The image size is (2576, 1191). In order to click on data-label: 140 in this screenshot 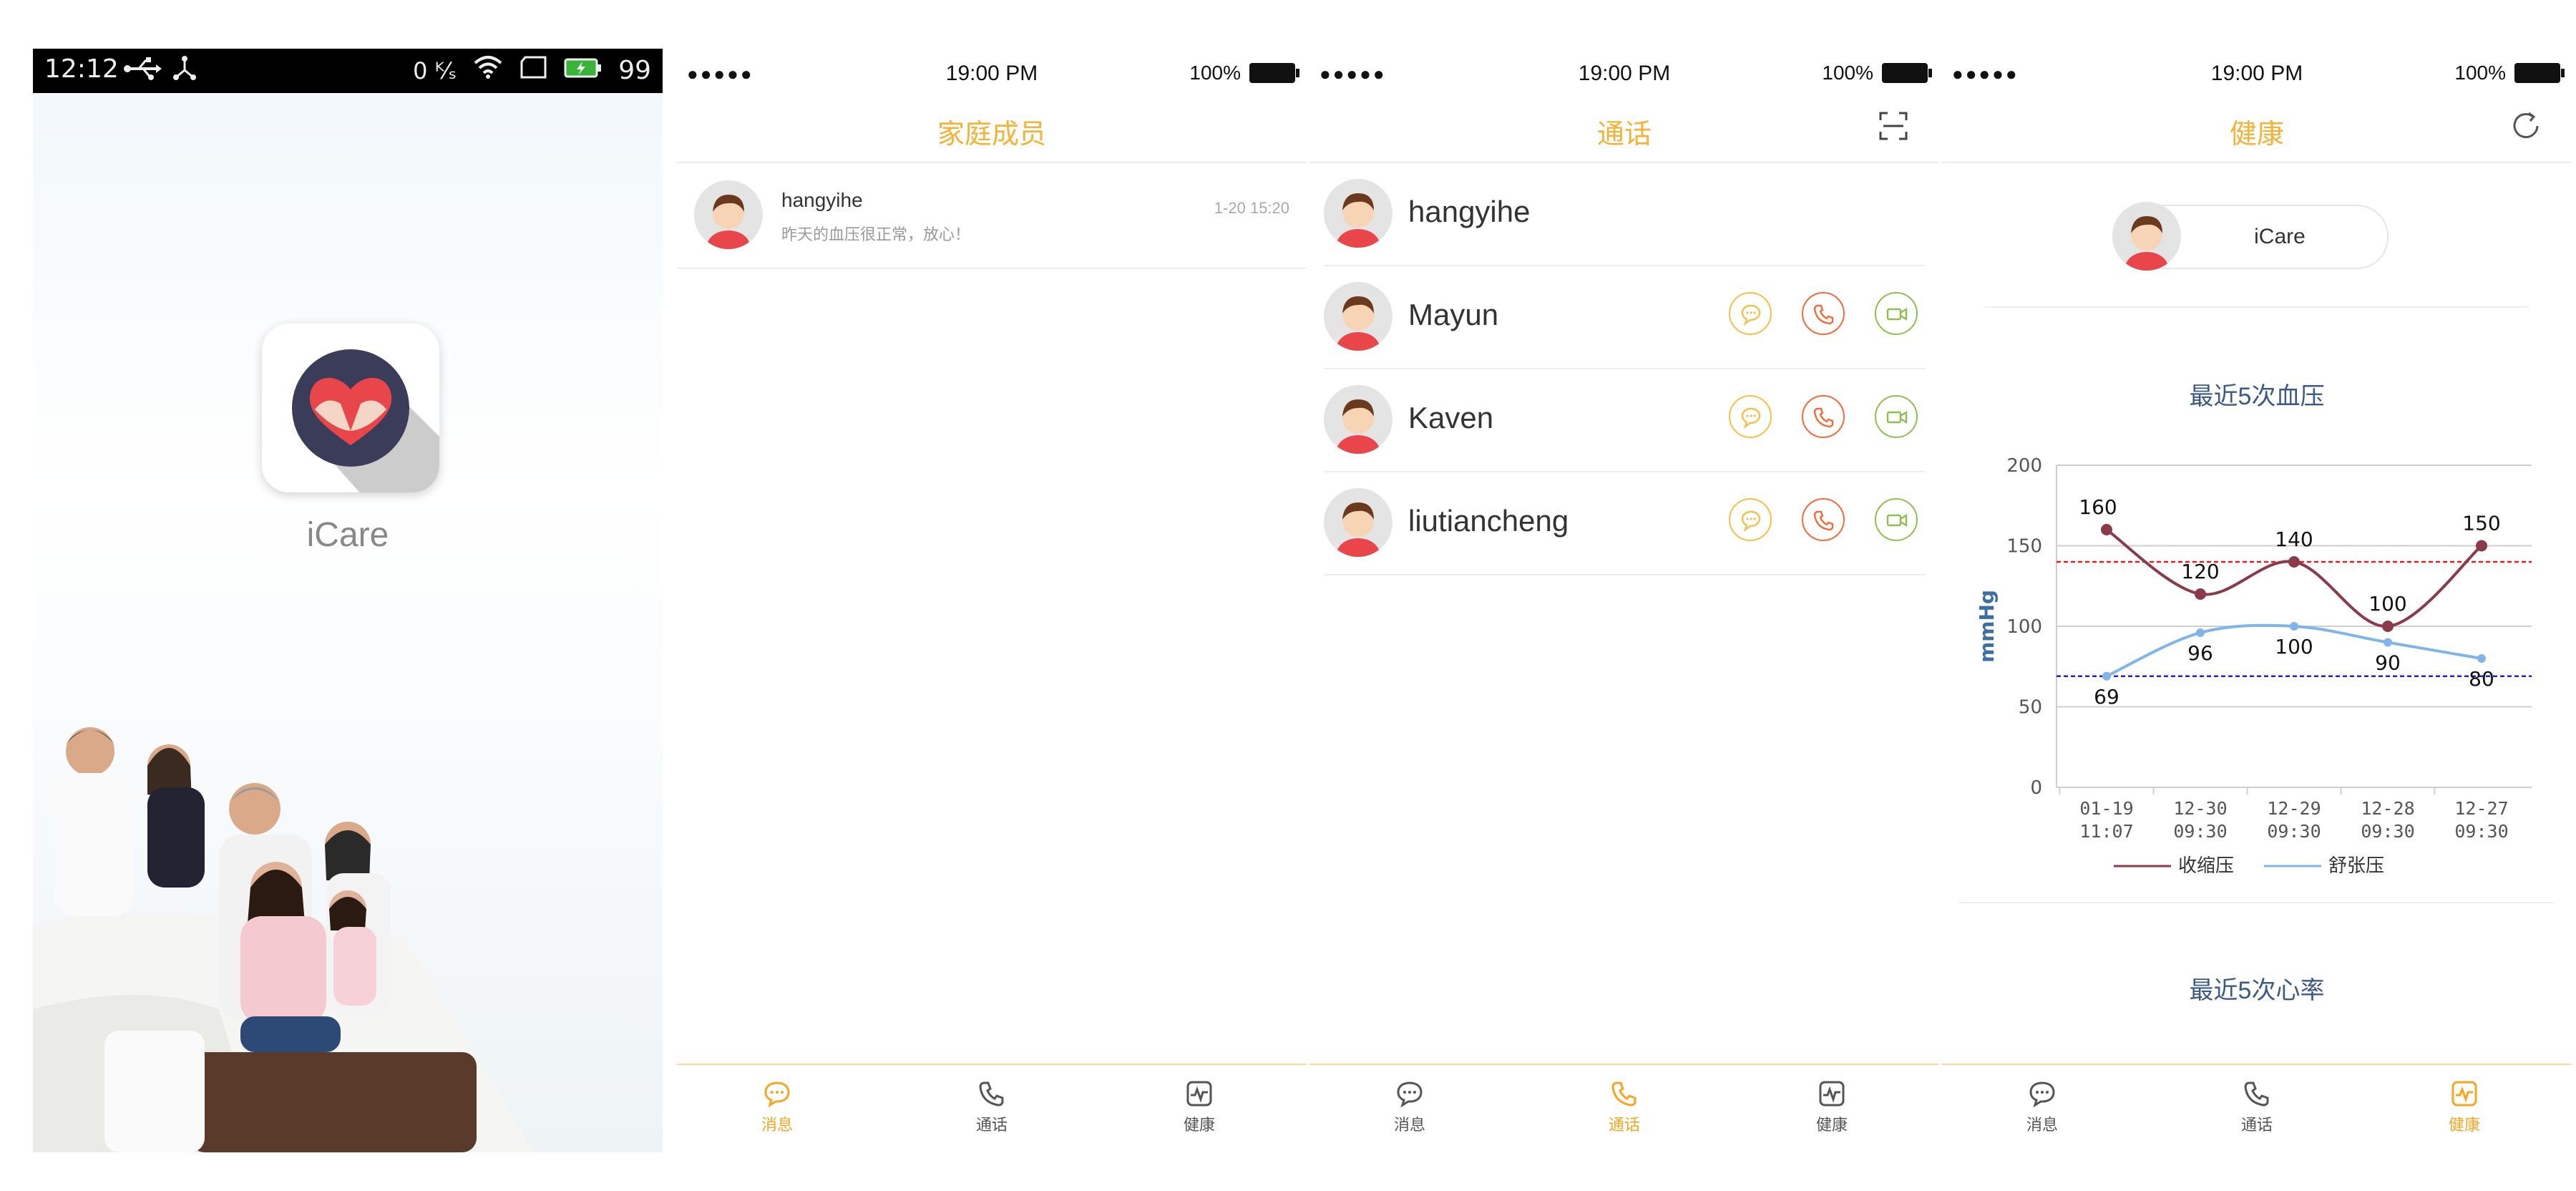, I will do `click(2294, 539)`.